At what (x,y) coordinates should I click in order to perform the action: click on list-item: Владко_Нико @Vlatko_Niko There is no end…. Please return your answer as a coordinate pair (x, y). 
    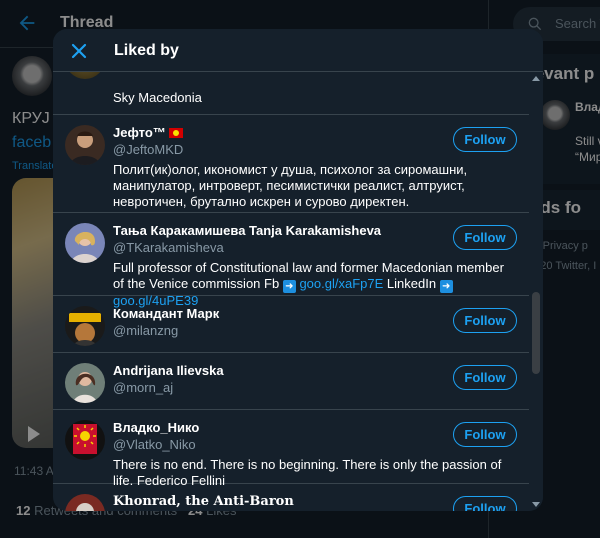
    Looking at the image, I should click on (291, 449).